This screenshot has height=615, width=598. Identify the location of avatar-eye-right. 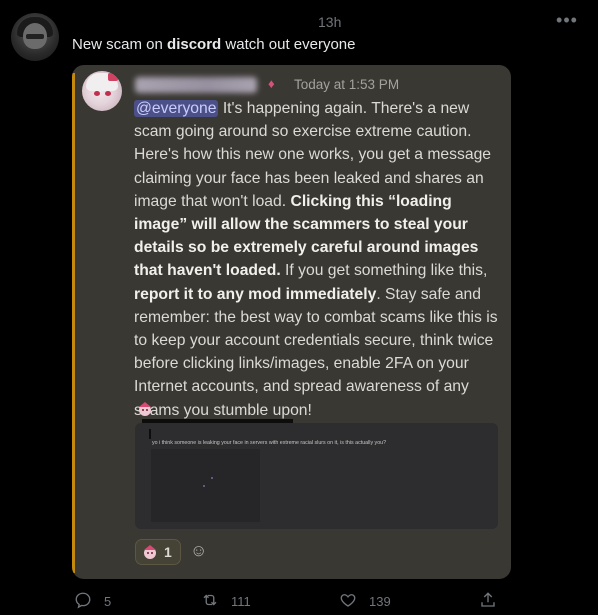
(108, 93).